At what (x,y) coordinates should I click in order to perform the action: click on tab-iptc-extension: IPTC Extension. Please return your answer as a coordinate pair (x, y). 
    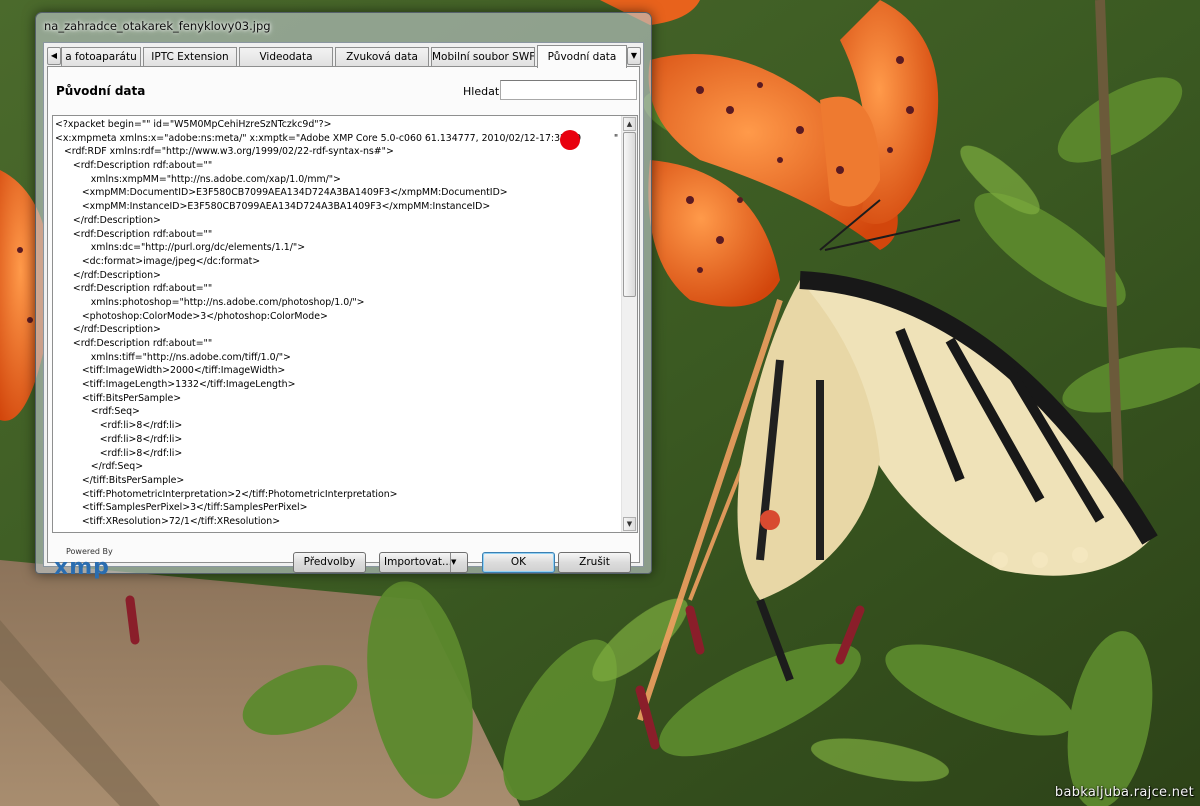
    Looking at the image, I should click on (190, 57).